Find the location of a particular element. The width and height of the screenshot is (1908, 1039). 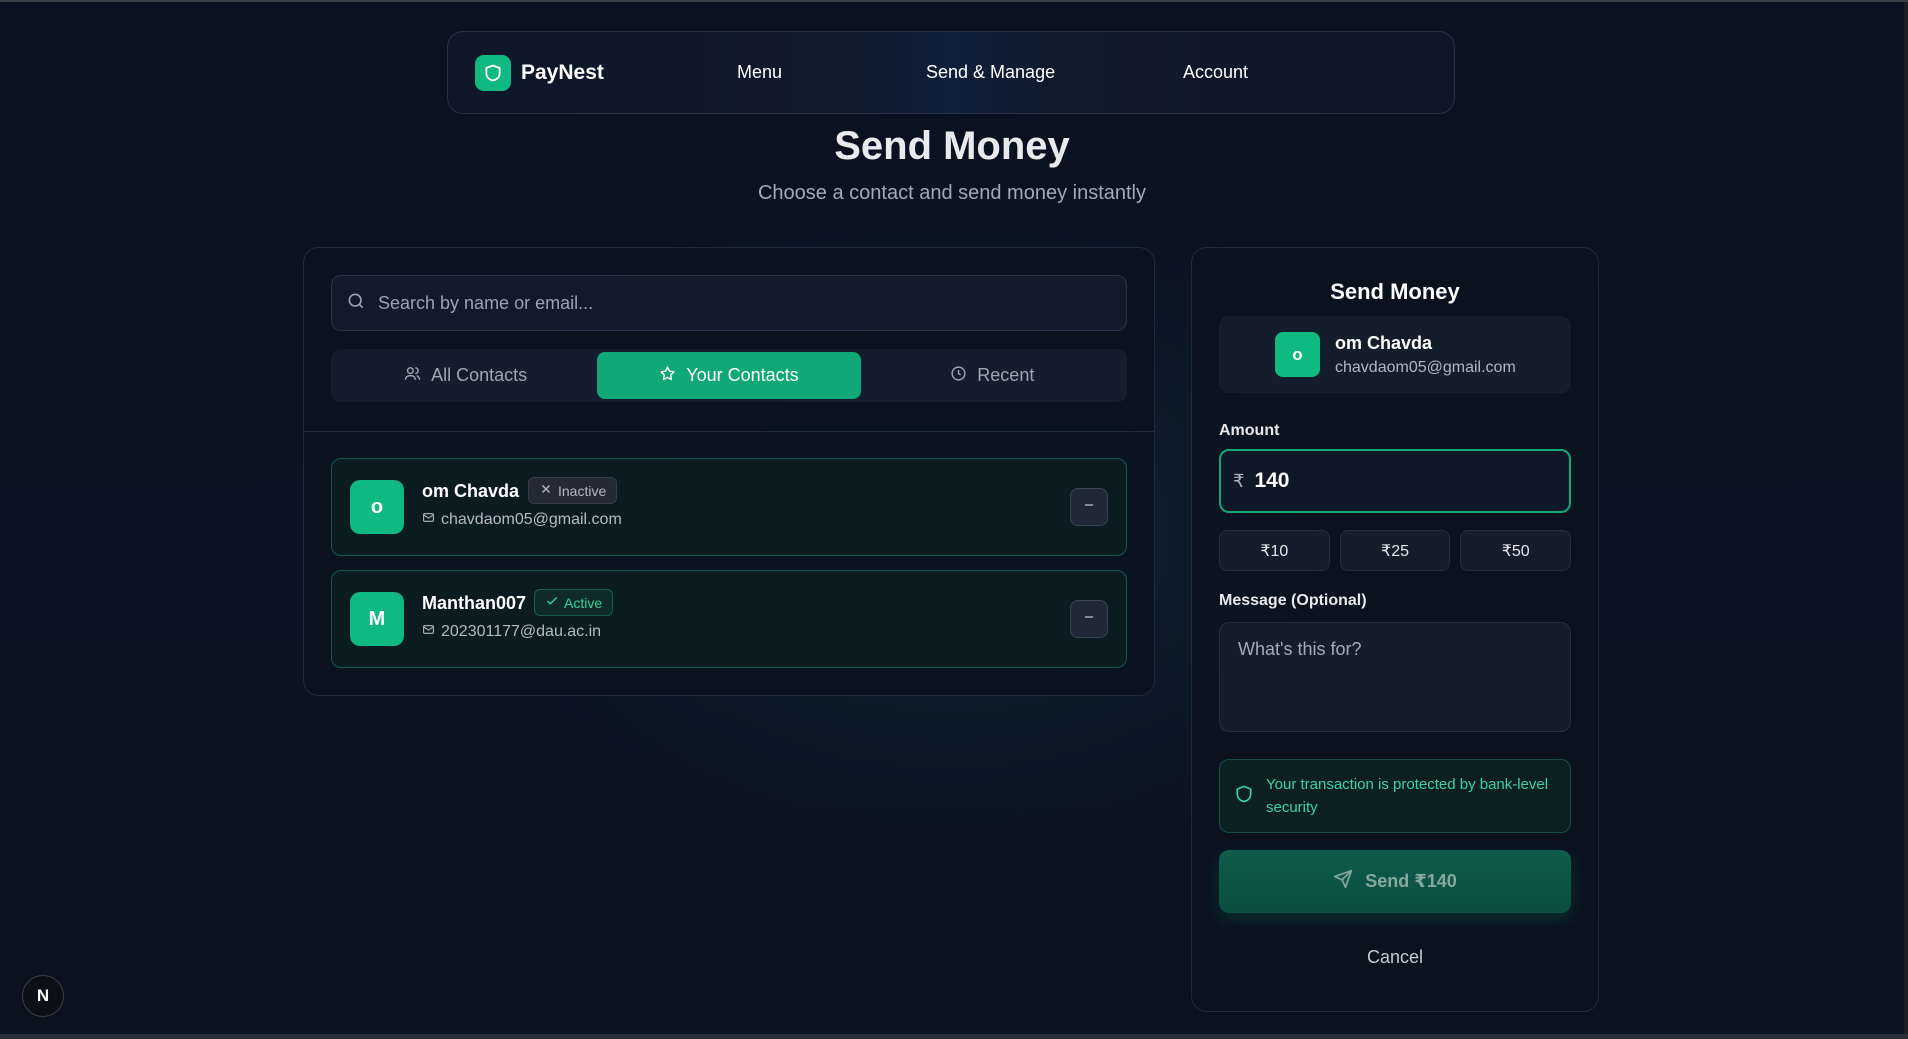

status-label: Inactive is located at coordinates (582, 490).